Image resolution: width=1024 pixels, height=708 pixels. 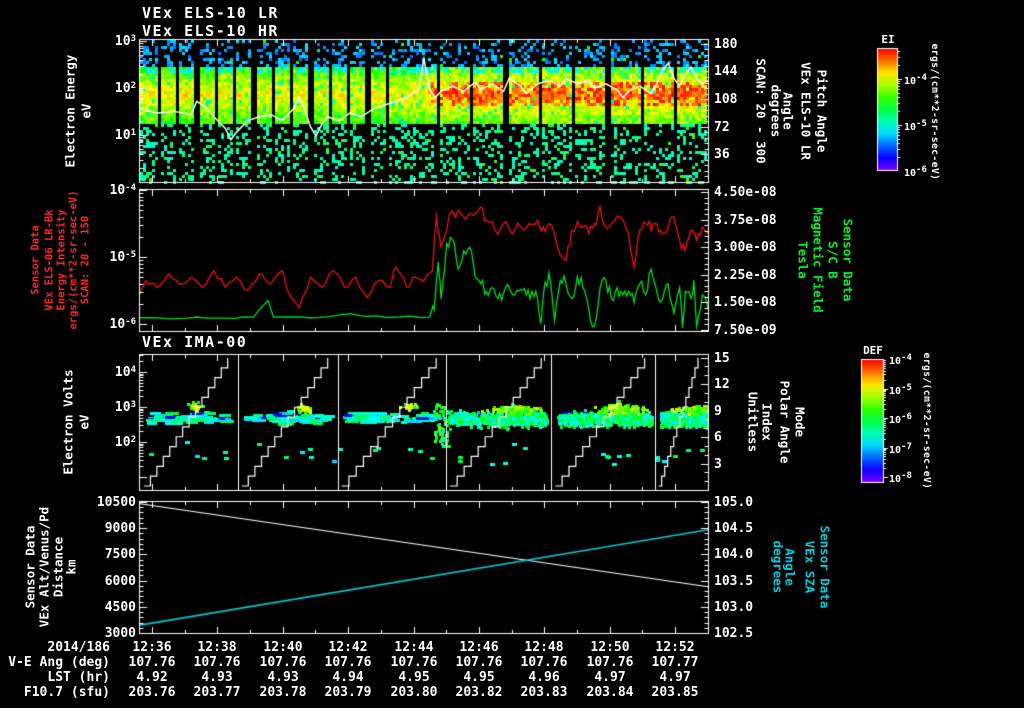 What do you see at coordinates (217, 692) in the screenshot?
I see `bottom-row-value: 203.77` at bounding box center [217, 692].